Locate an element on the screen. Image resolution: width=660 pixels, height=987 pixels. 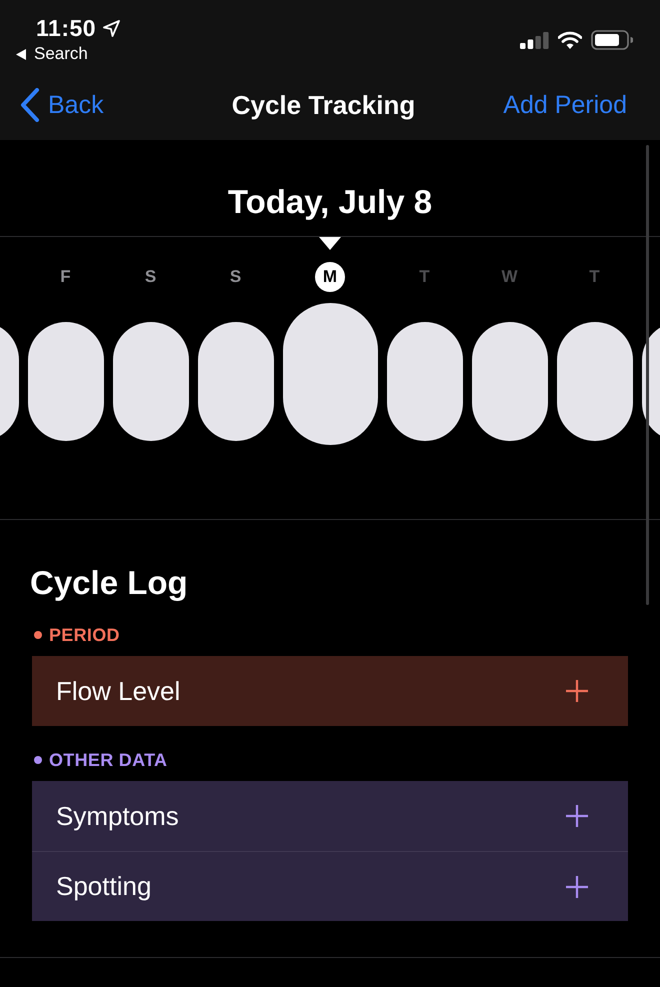
screen-title: Cycle Tracking is located at coordinates (324, 105).